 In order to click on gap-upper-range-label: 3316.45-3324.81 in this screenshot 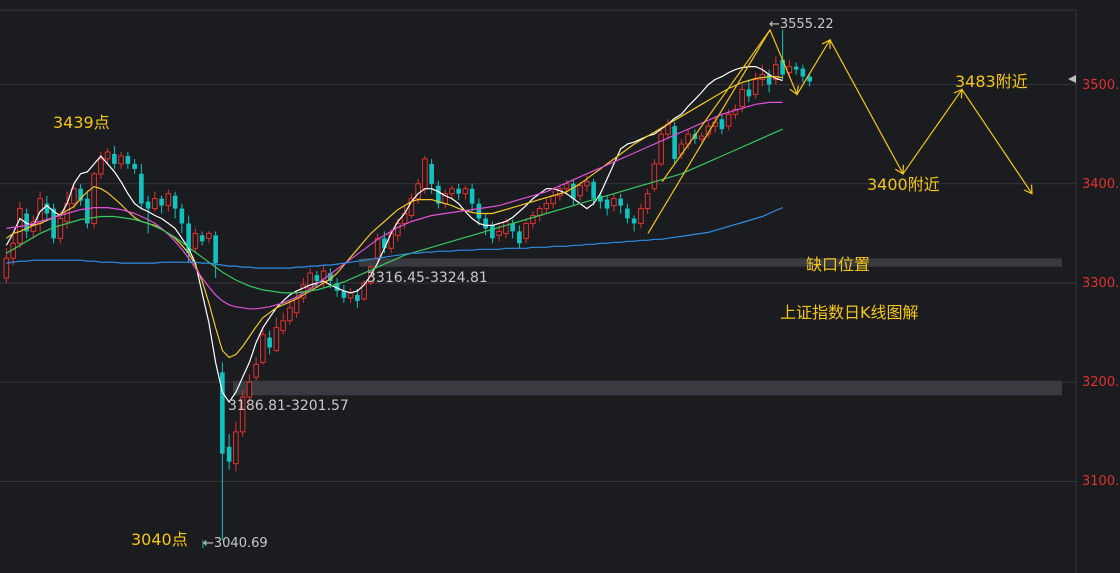, I will do `click(427, 278)`.